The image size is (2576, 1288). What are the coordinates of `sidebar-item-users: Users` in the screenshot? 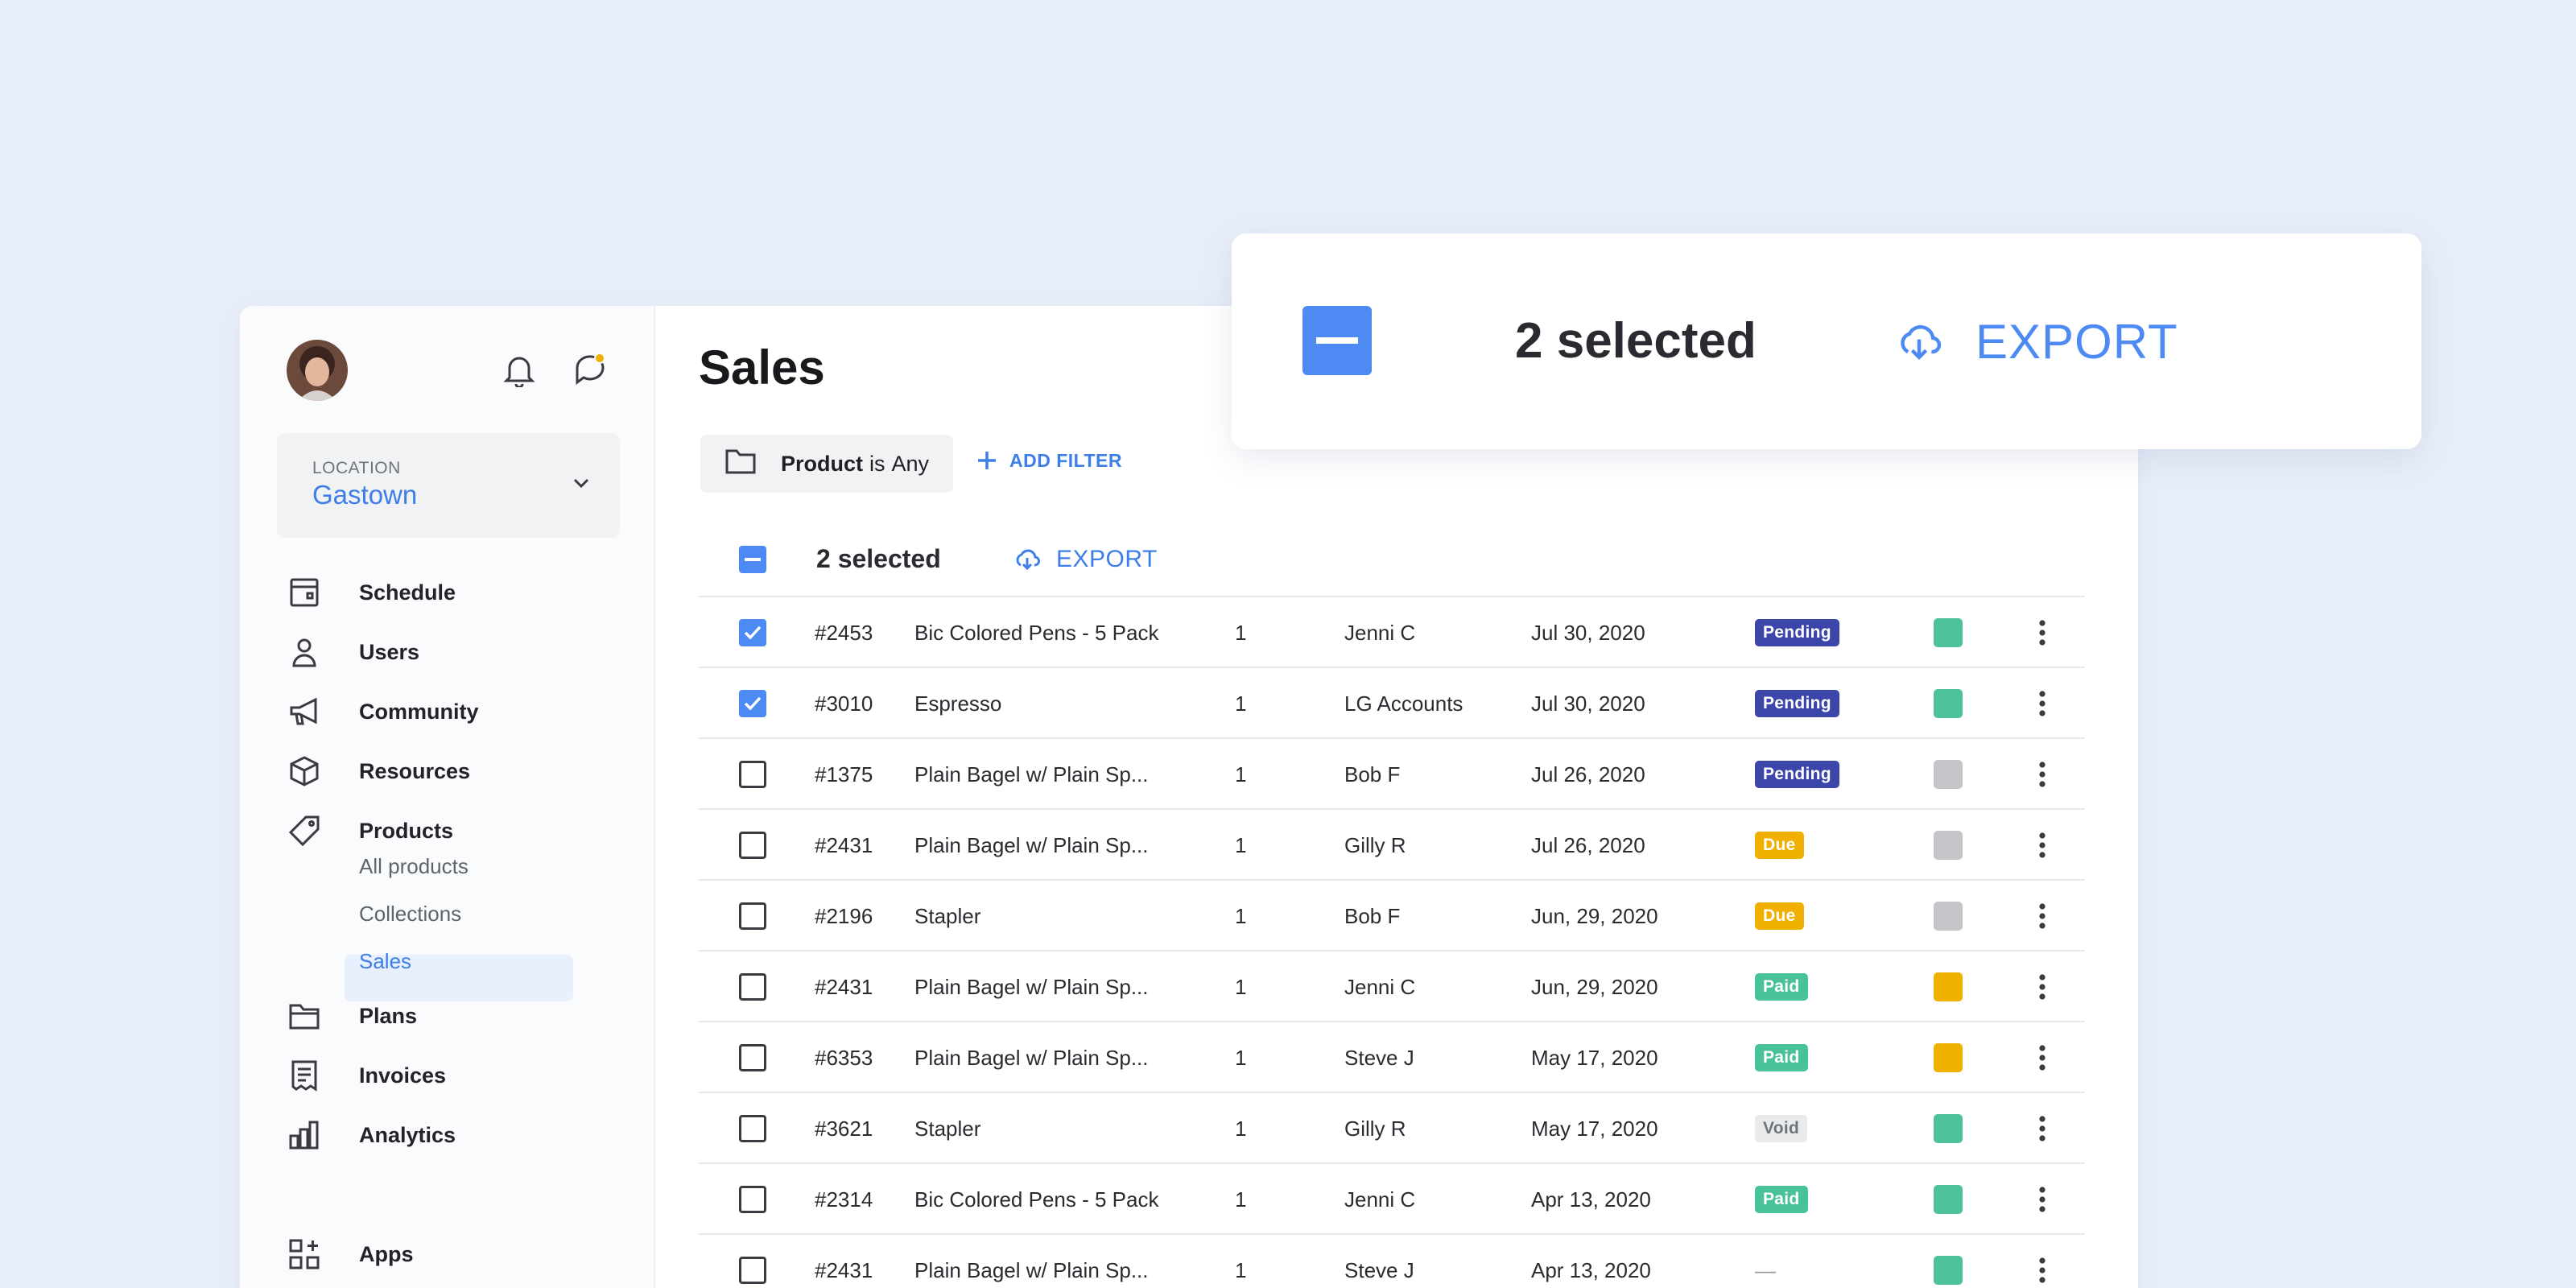 It's located at (353, 652).